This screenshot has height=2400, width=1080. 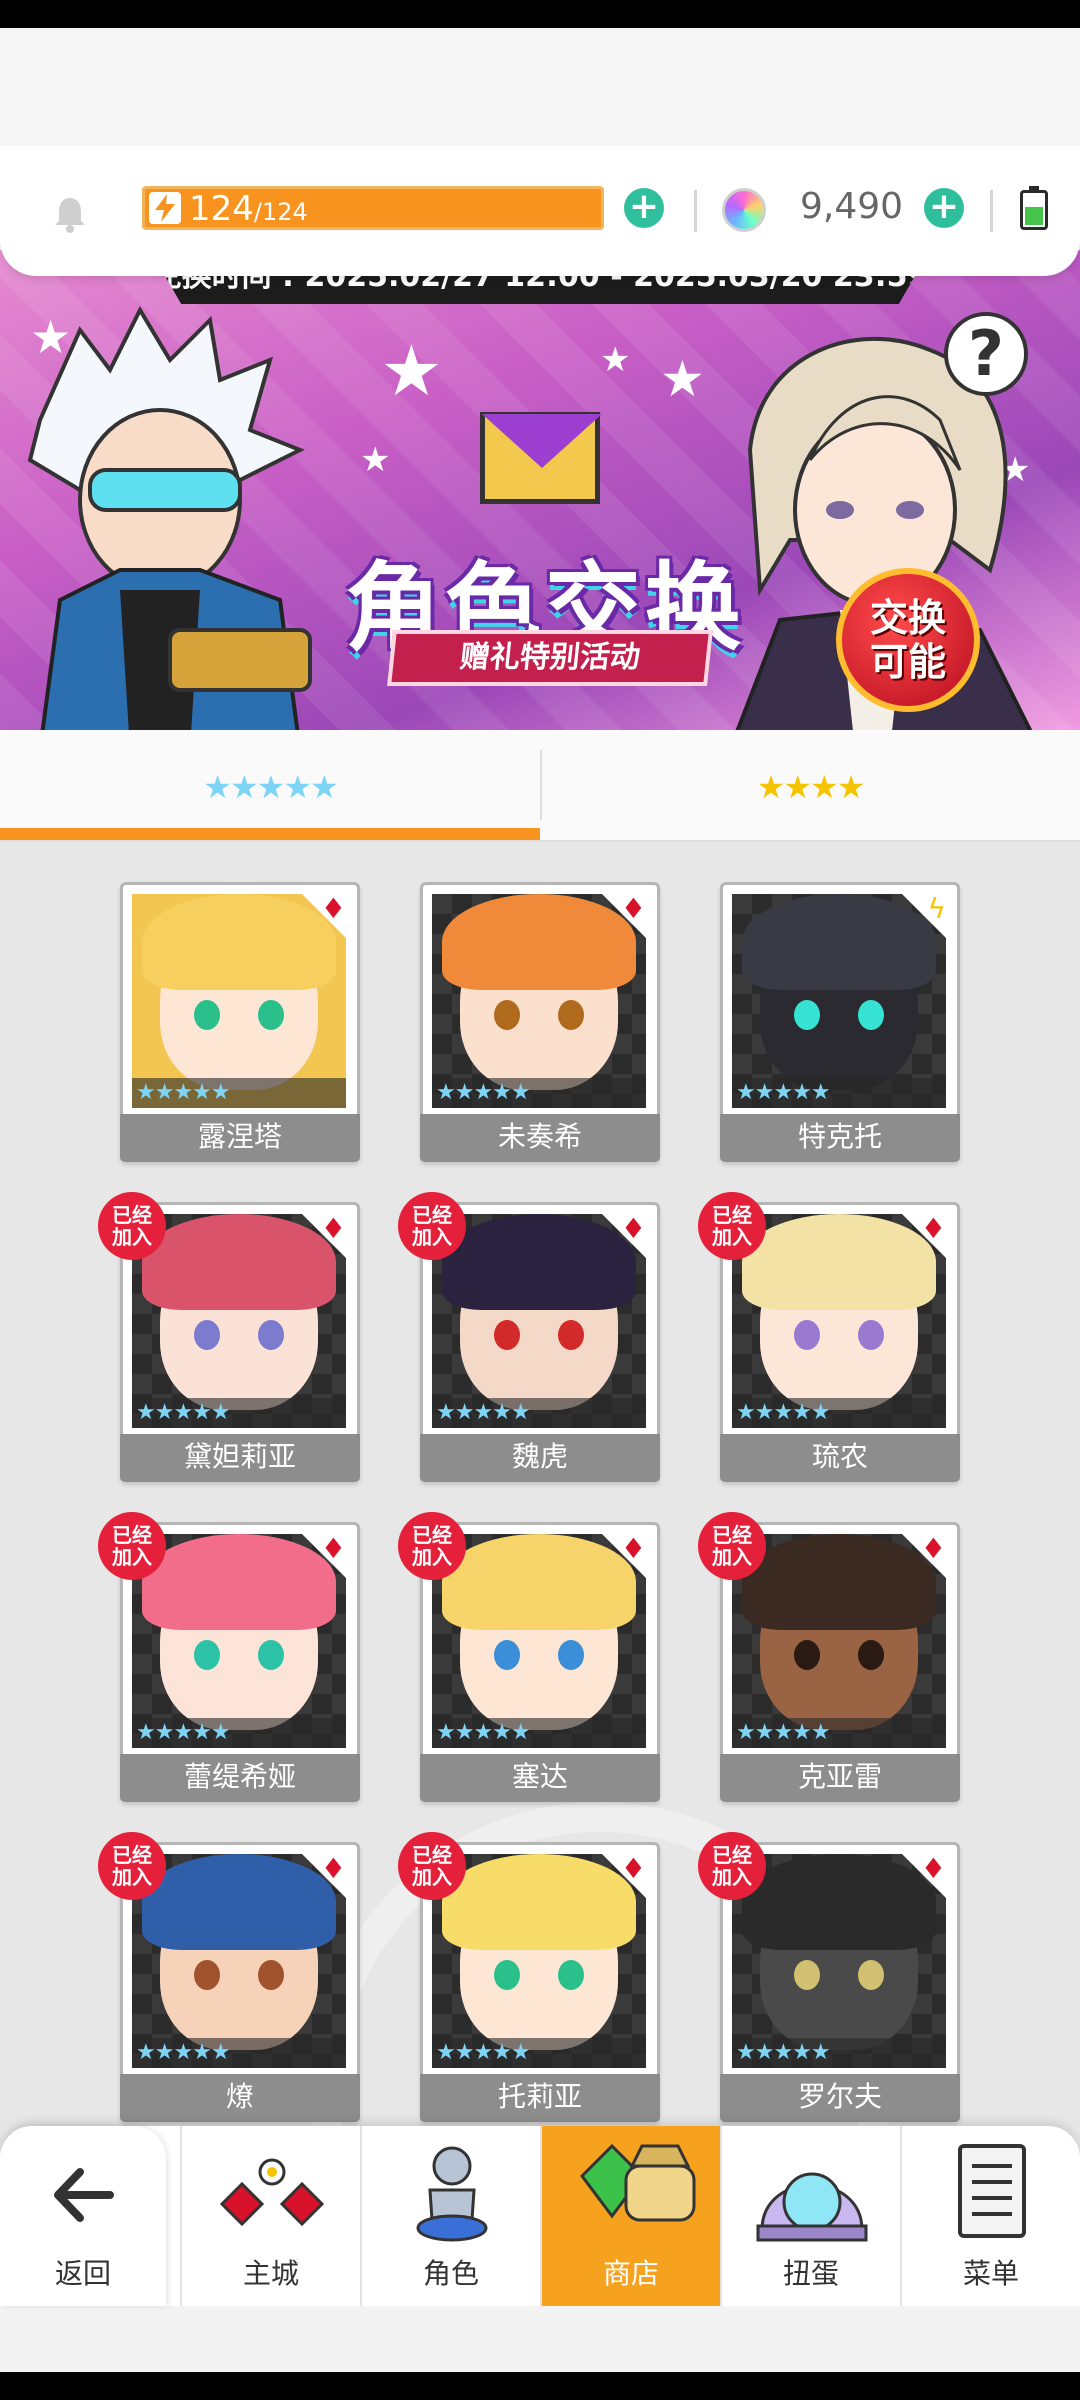 I want to click on character-card: ϟ ★★★★★ 特克托, so click(x=840, y=1022).